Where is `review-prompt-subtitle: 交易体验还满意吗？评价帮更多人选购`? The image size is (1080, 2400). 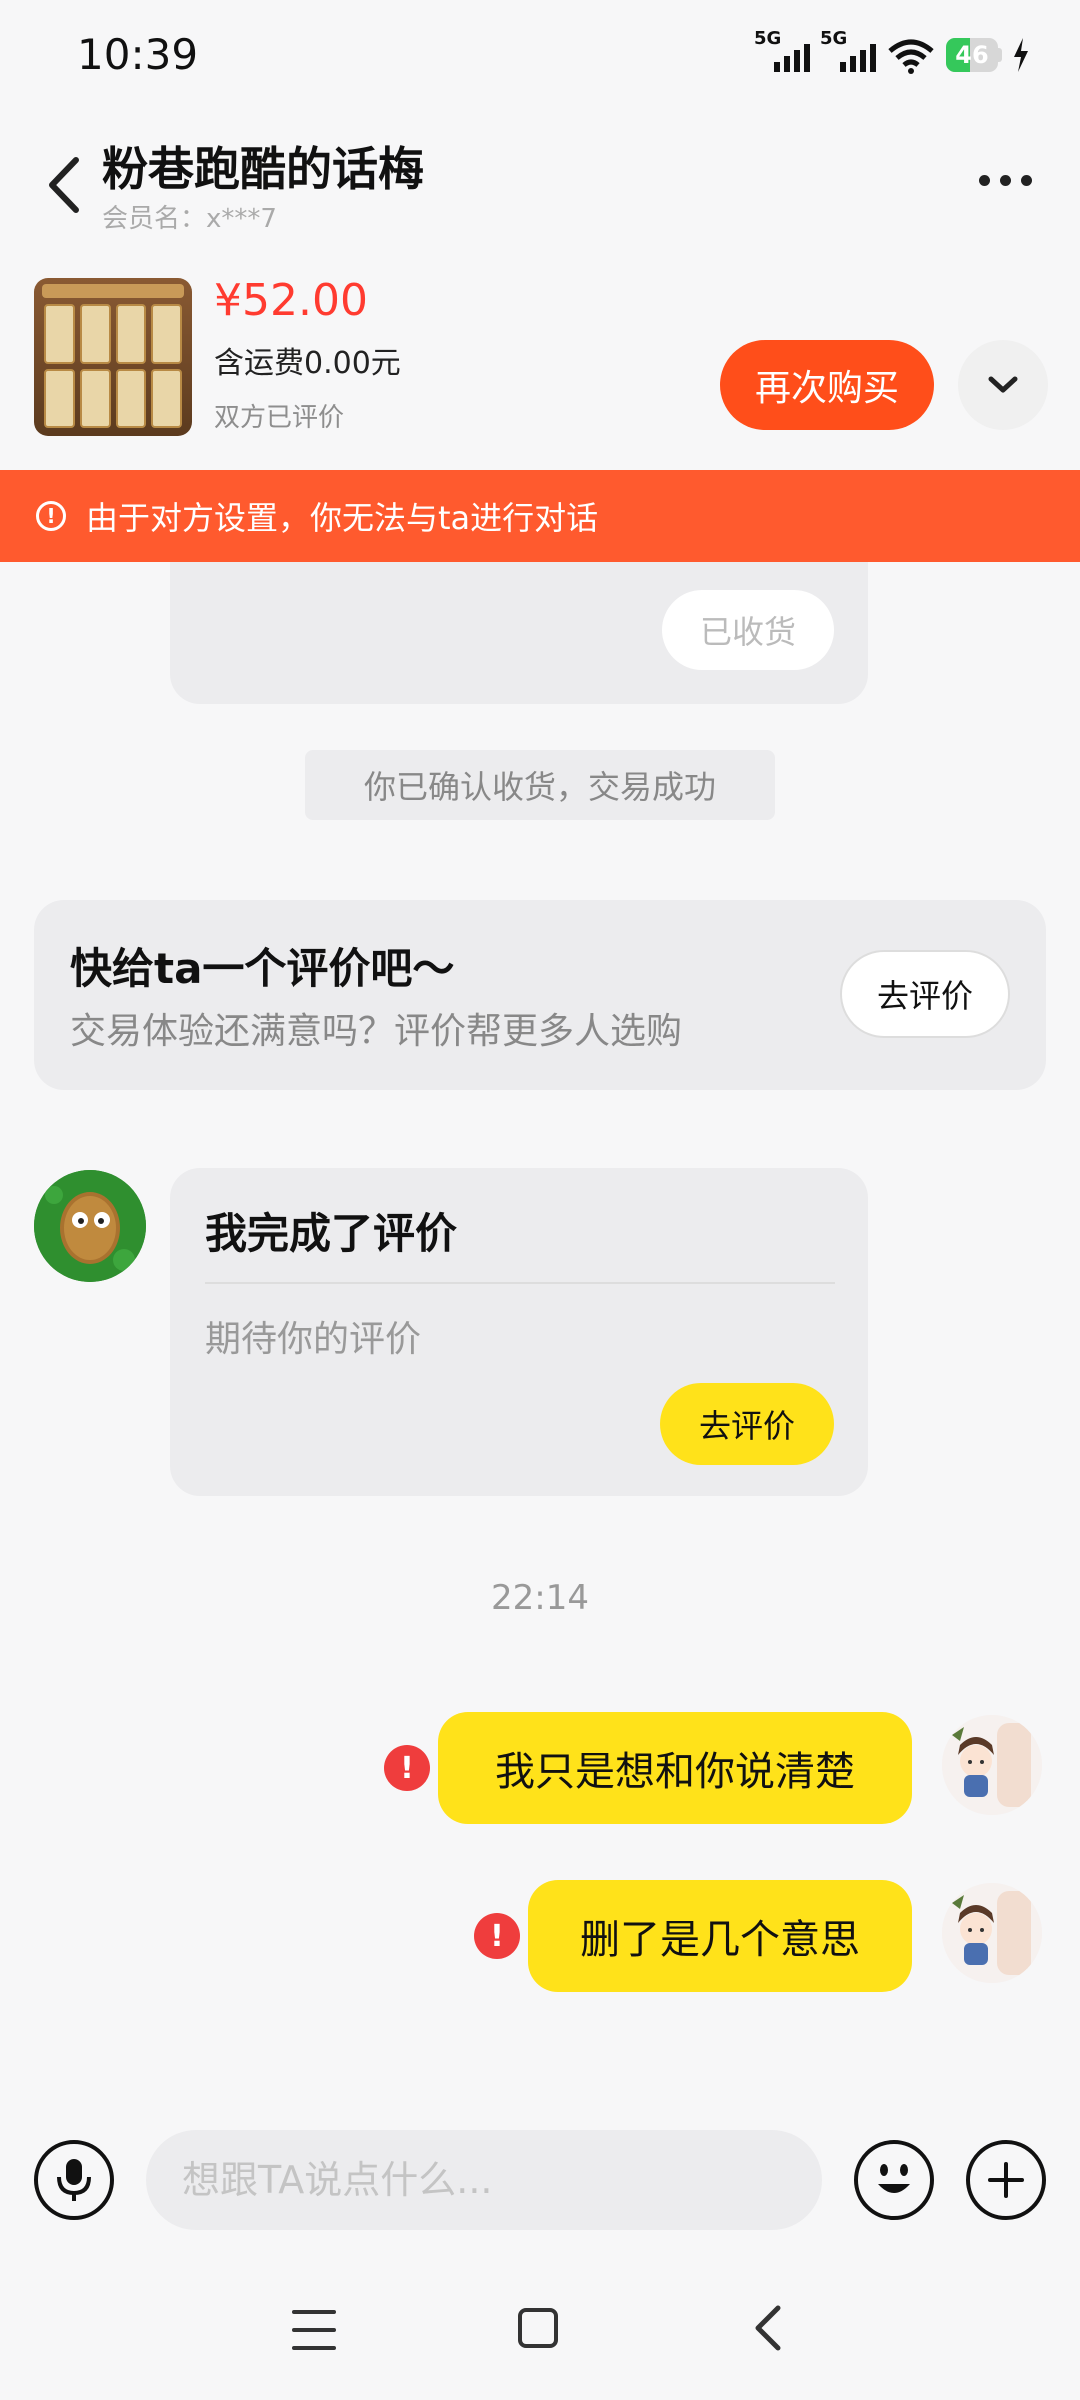 review-prompt-subtitle: 交易体验还满意吗？评价帮更多人选购 is located at coordinates (376, 1031).